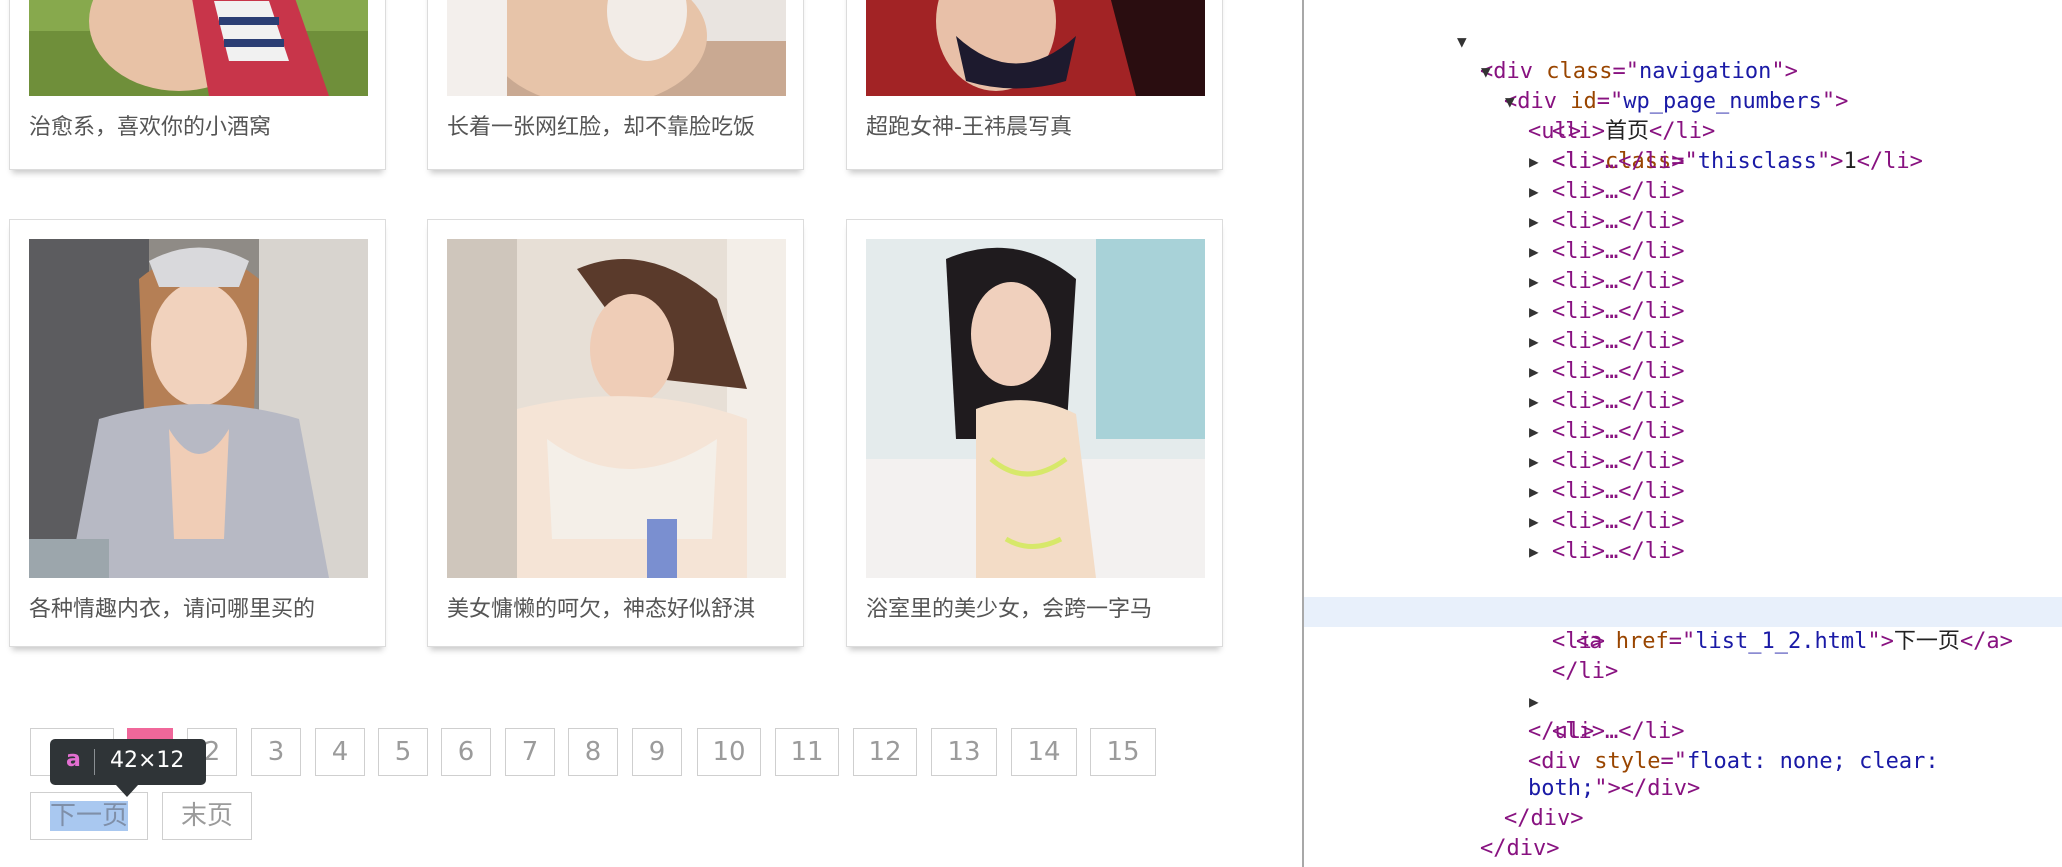 The width and height of the screenshot is (2062, 867). I want to click on gallery-card: 长着一张网红脸，却不靠脸吃饭, so click(615, 85).